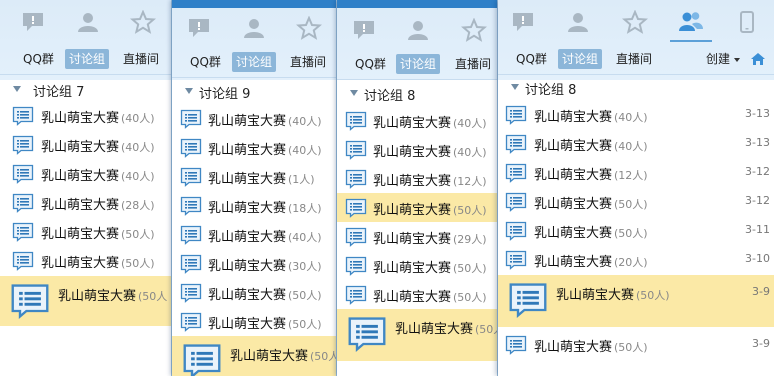 This screenshot has height=376, width=774. Describe the element at coordinates (636, 172) in the screenshot. I see `list-item: 乳山萌宝大赛 (12人) 3-12` at that location.